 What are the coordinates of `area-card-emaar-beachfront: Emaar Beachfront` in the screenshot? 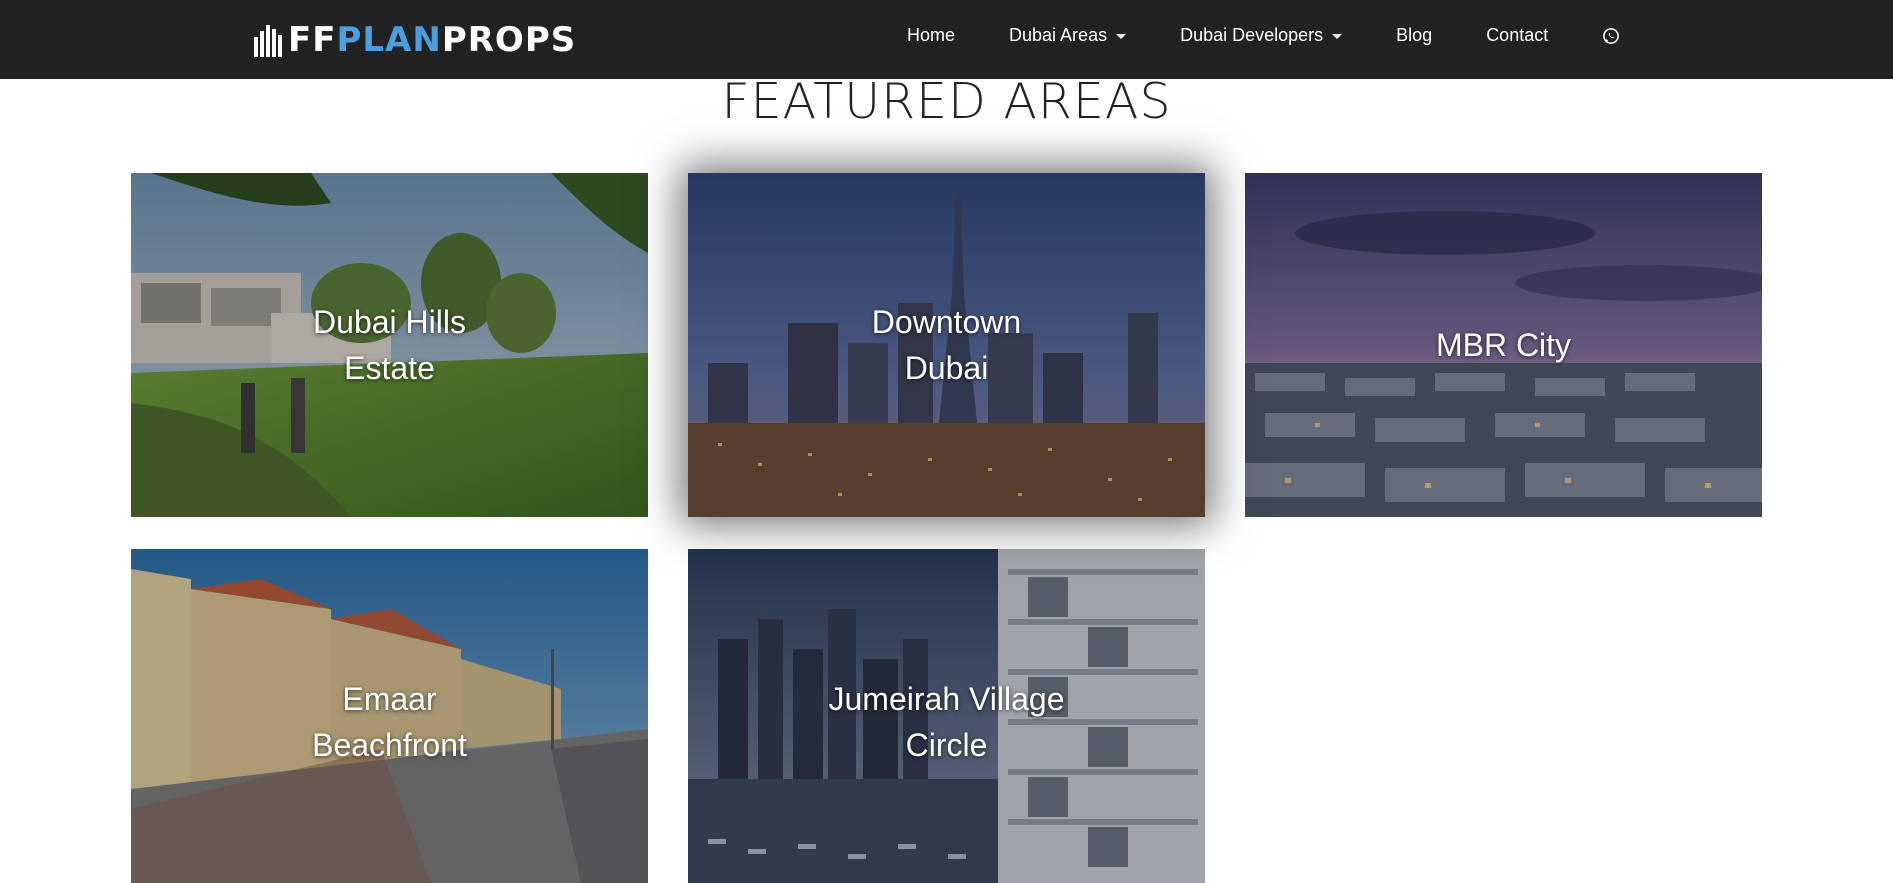 It's located at (389, 716).